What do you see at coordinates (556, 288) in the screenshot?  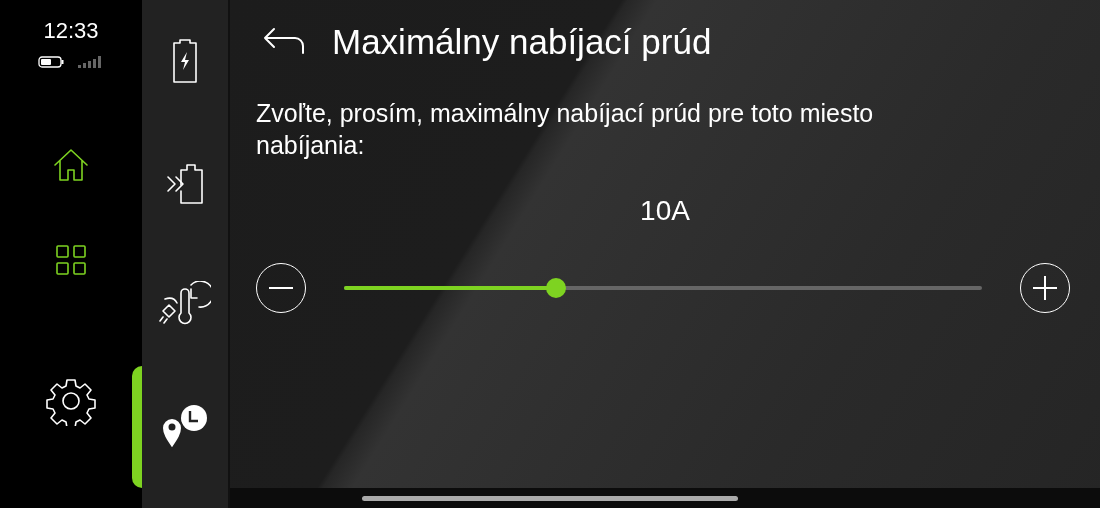 I see `slider-thumb` at bounding box center [556, 288].